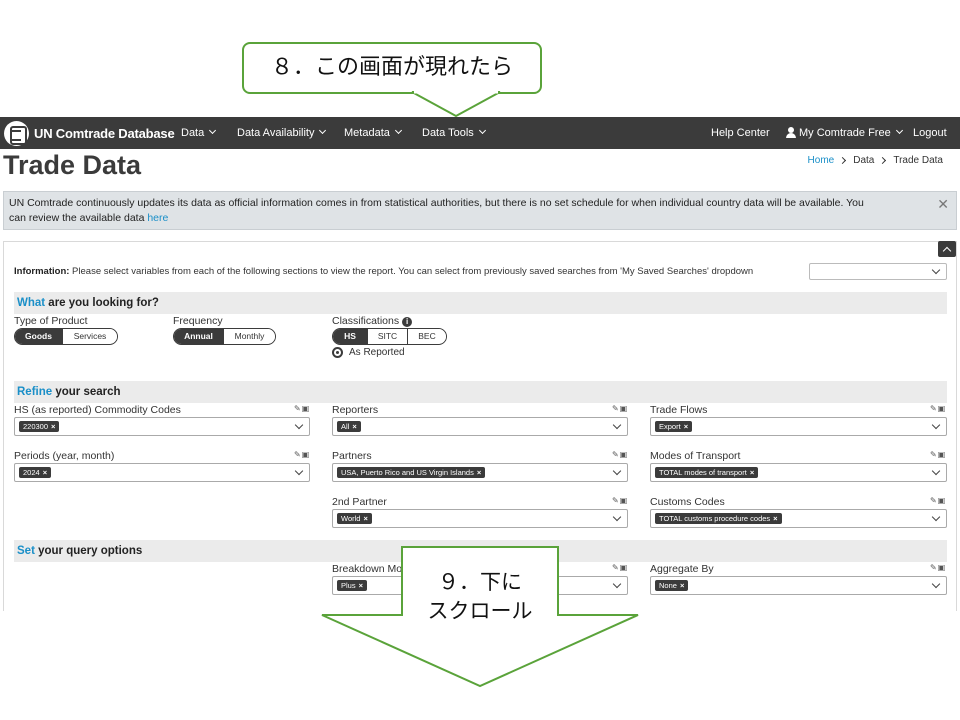  I want to click on classifications-label-text: Classifications, so click(366, 321).